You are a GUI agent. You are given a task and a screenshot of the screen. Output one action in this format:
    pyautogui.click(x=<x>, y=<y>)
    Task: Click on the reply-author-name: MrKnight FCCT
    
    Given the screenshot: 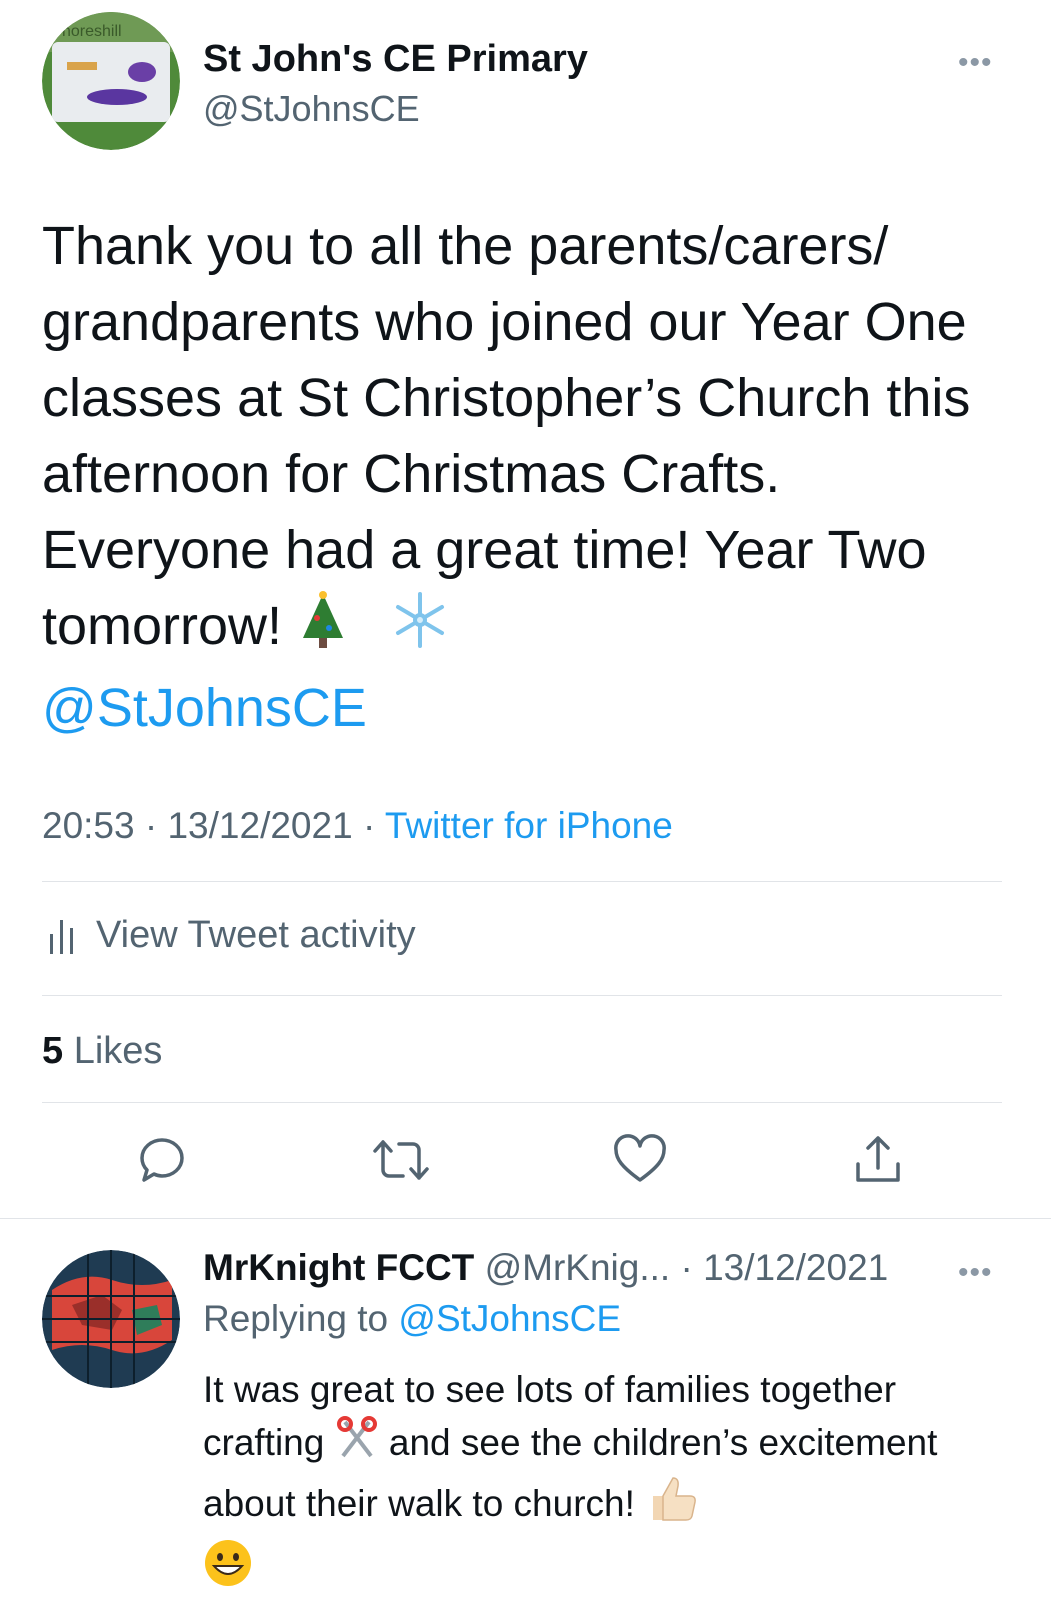 What is the action you would take?
    pyautogui.click(x=338, y=1267)
    